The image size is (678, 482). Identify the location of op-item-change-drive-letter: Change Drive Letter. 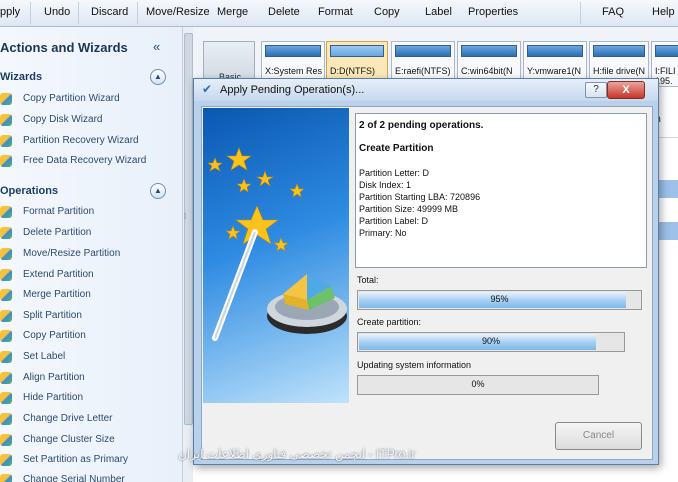
(80, 420).